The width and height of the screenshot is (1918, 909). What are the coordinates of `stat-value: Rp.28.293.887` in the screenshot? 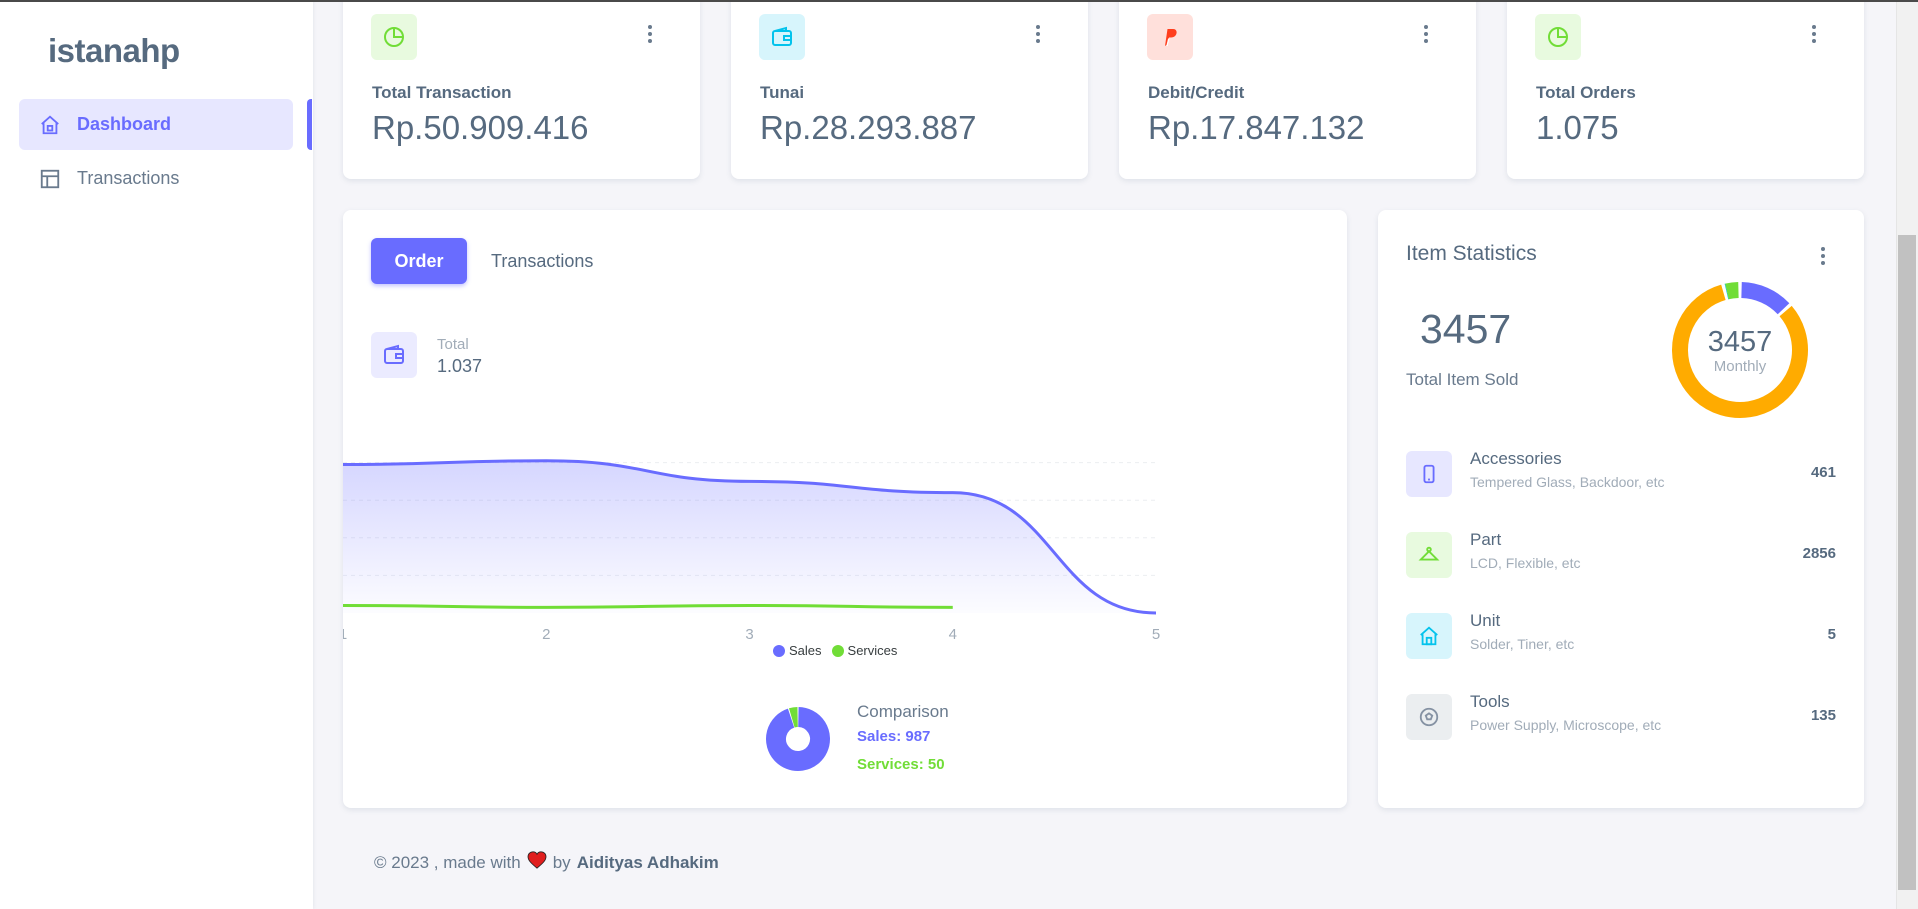 It's located at (868, 127).